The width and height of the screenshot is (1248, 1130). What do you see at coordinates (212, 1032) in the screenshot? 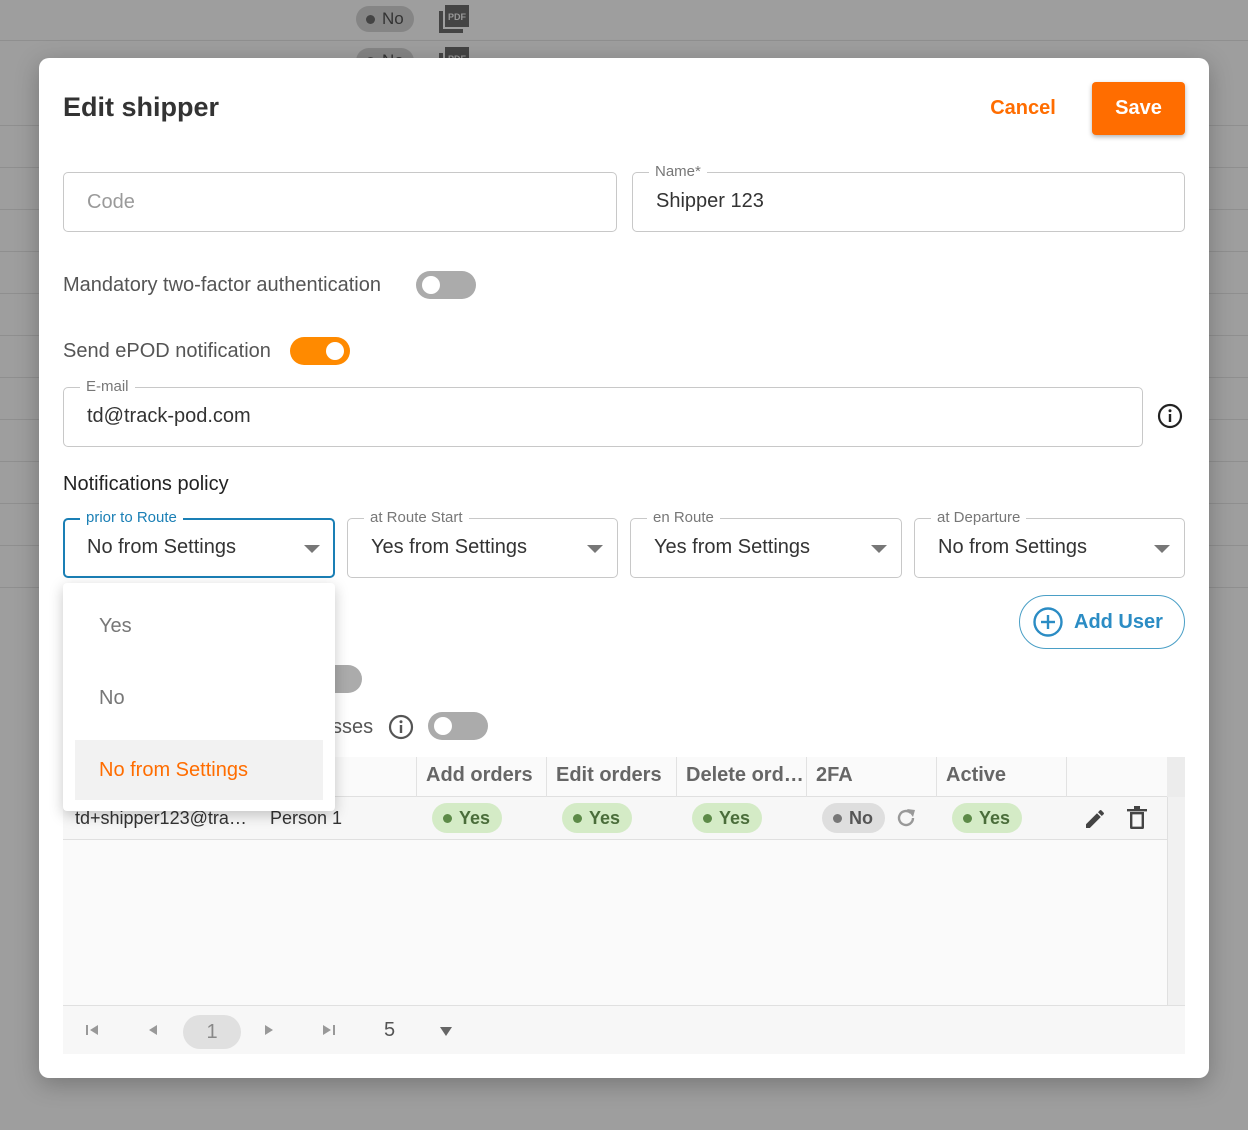
I see `current-page: 1` at bounding box center [212, 1032].